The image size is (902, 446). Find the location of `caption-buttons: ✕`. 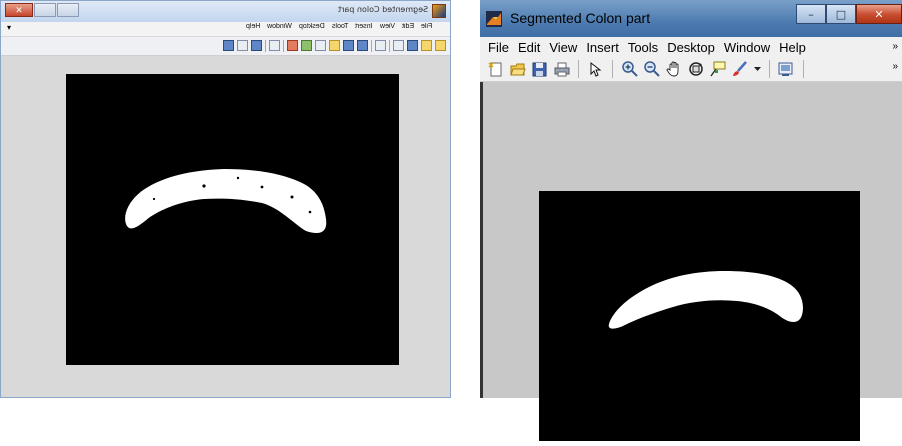

caption-buttons: ✕ is located at coordinates (42, 10).